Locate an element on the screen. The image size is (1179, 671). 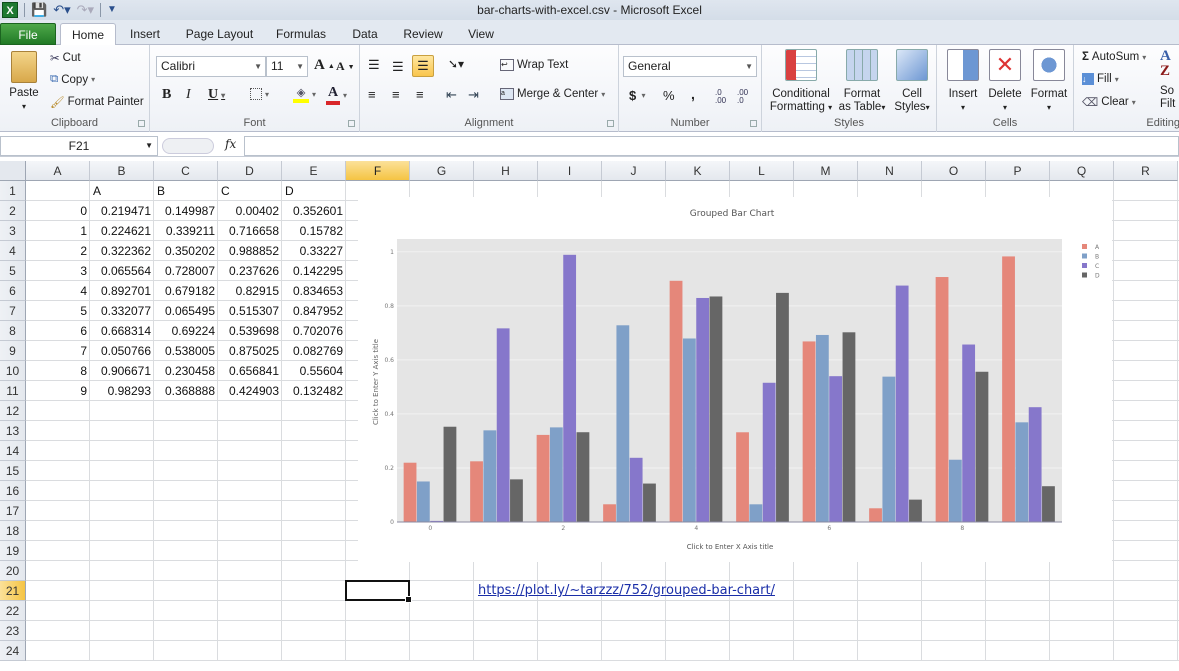
column-header-F: F is located at coordinates (378, 171).